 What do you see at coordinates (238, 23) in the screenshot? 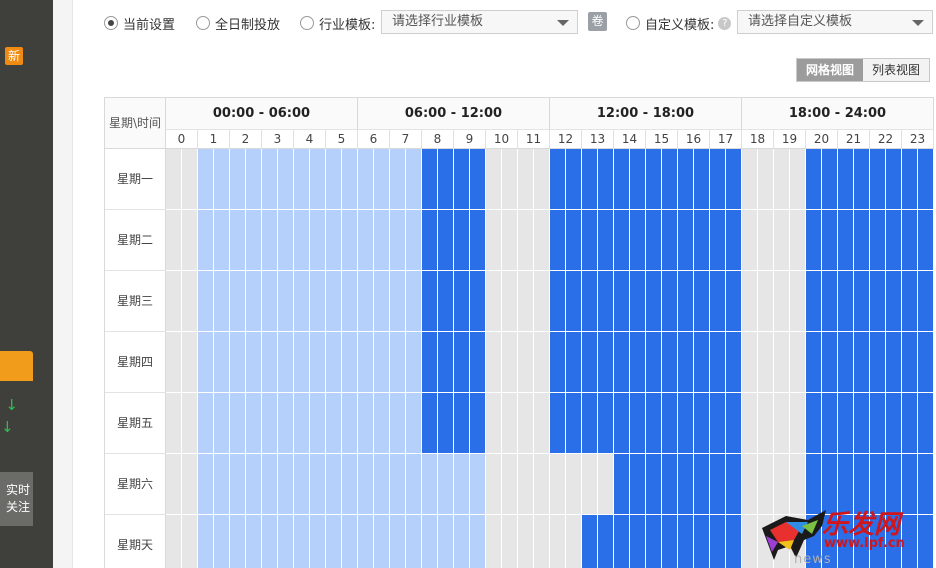
I see `radio-all-day: 全日制投放` at bounding box center [238, 23].